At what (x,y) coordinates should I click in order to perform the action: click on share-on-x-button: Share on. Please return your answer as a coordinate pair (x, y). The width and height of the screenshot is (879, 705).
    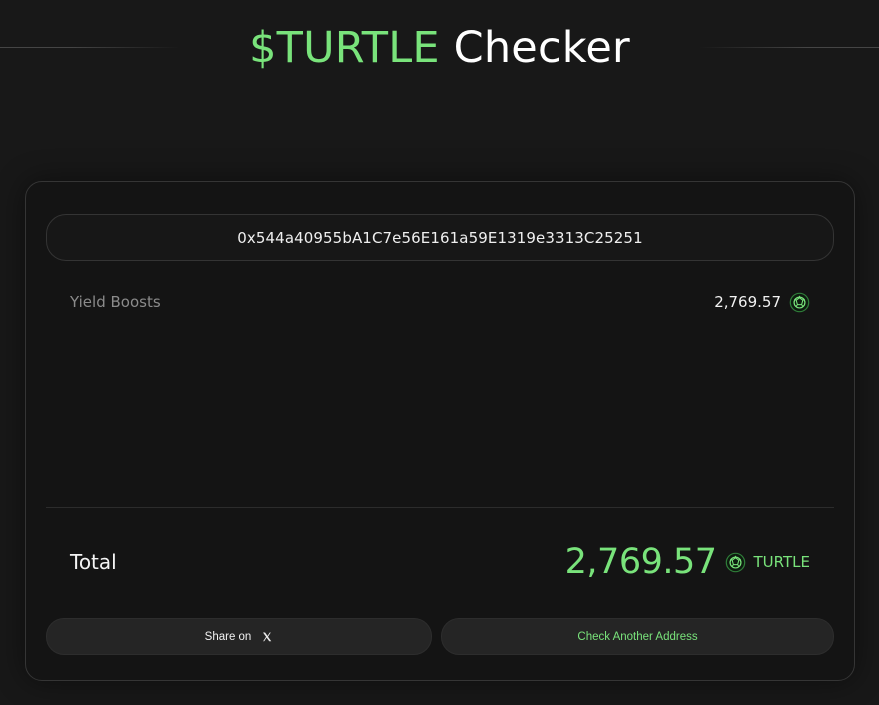
    Looking at the image, I should click on (239, 636).